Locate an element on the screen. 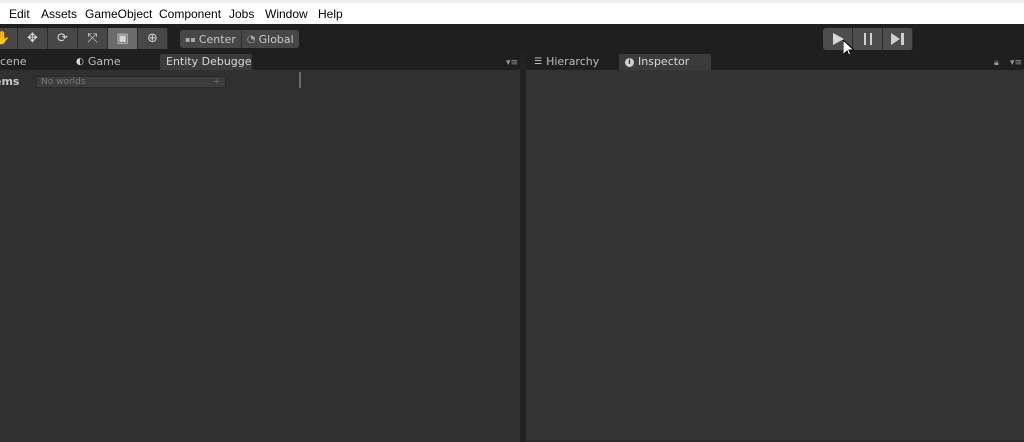  tab-inspector: i Inspector is located at coordinates (665, 62).